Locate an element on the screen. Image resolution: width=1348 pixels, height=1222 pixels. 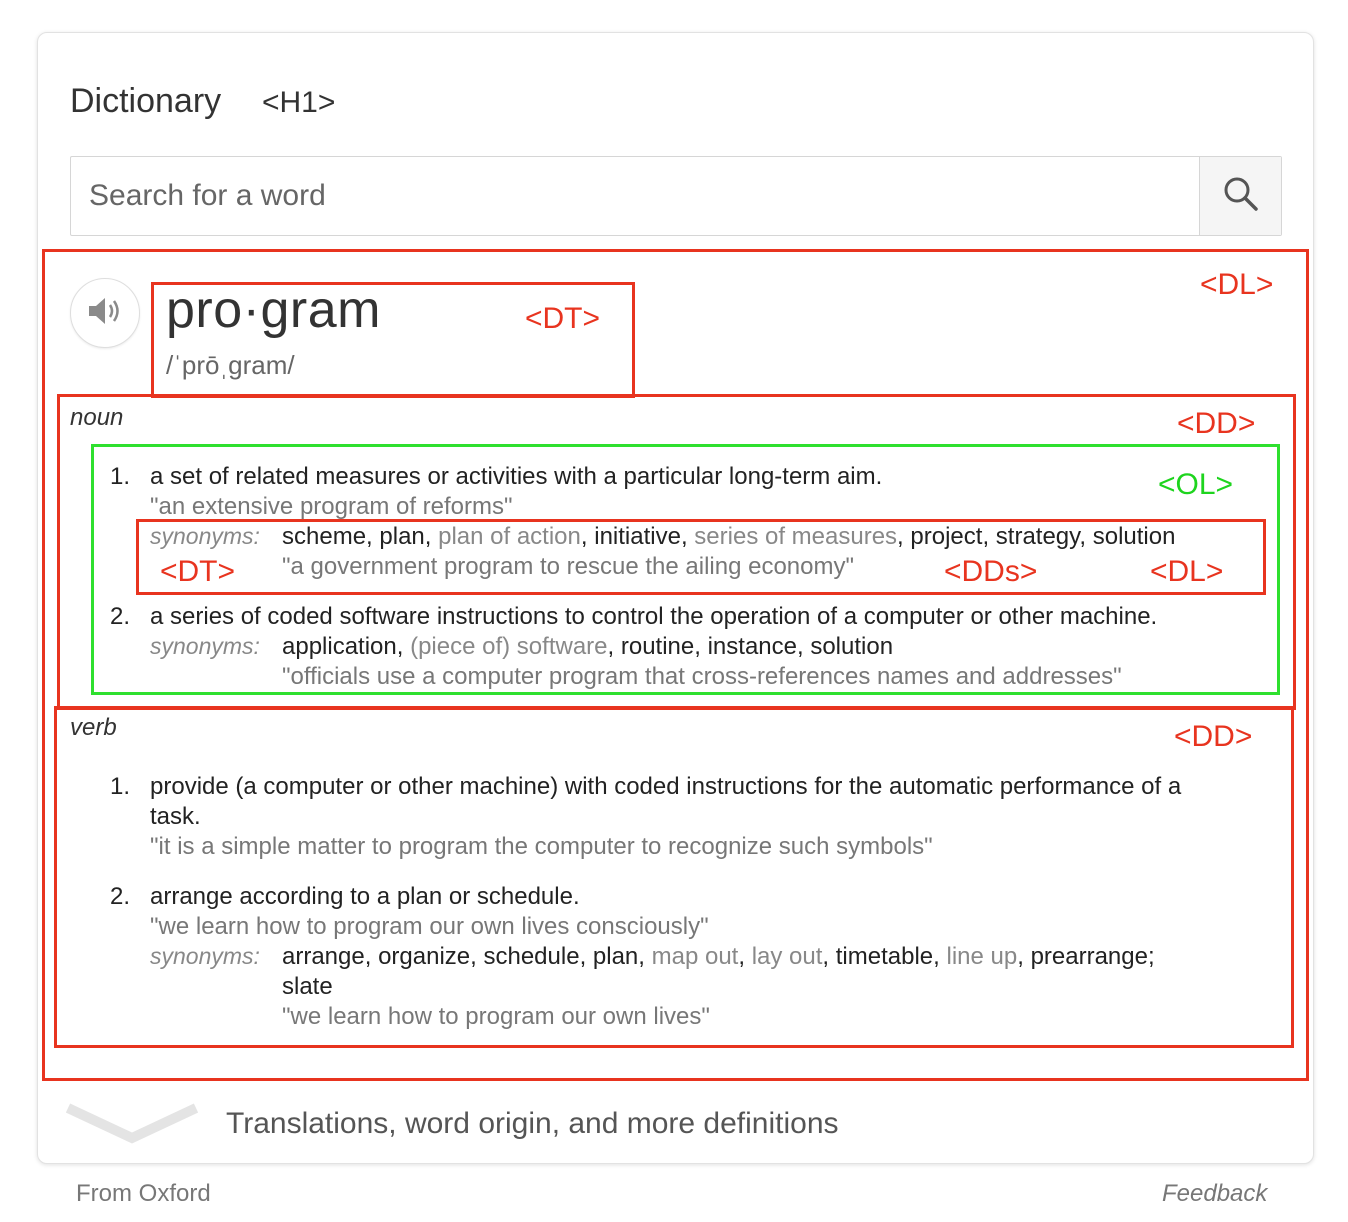
search-bar is located at coordinates (676, 196).